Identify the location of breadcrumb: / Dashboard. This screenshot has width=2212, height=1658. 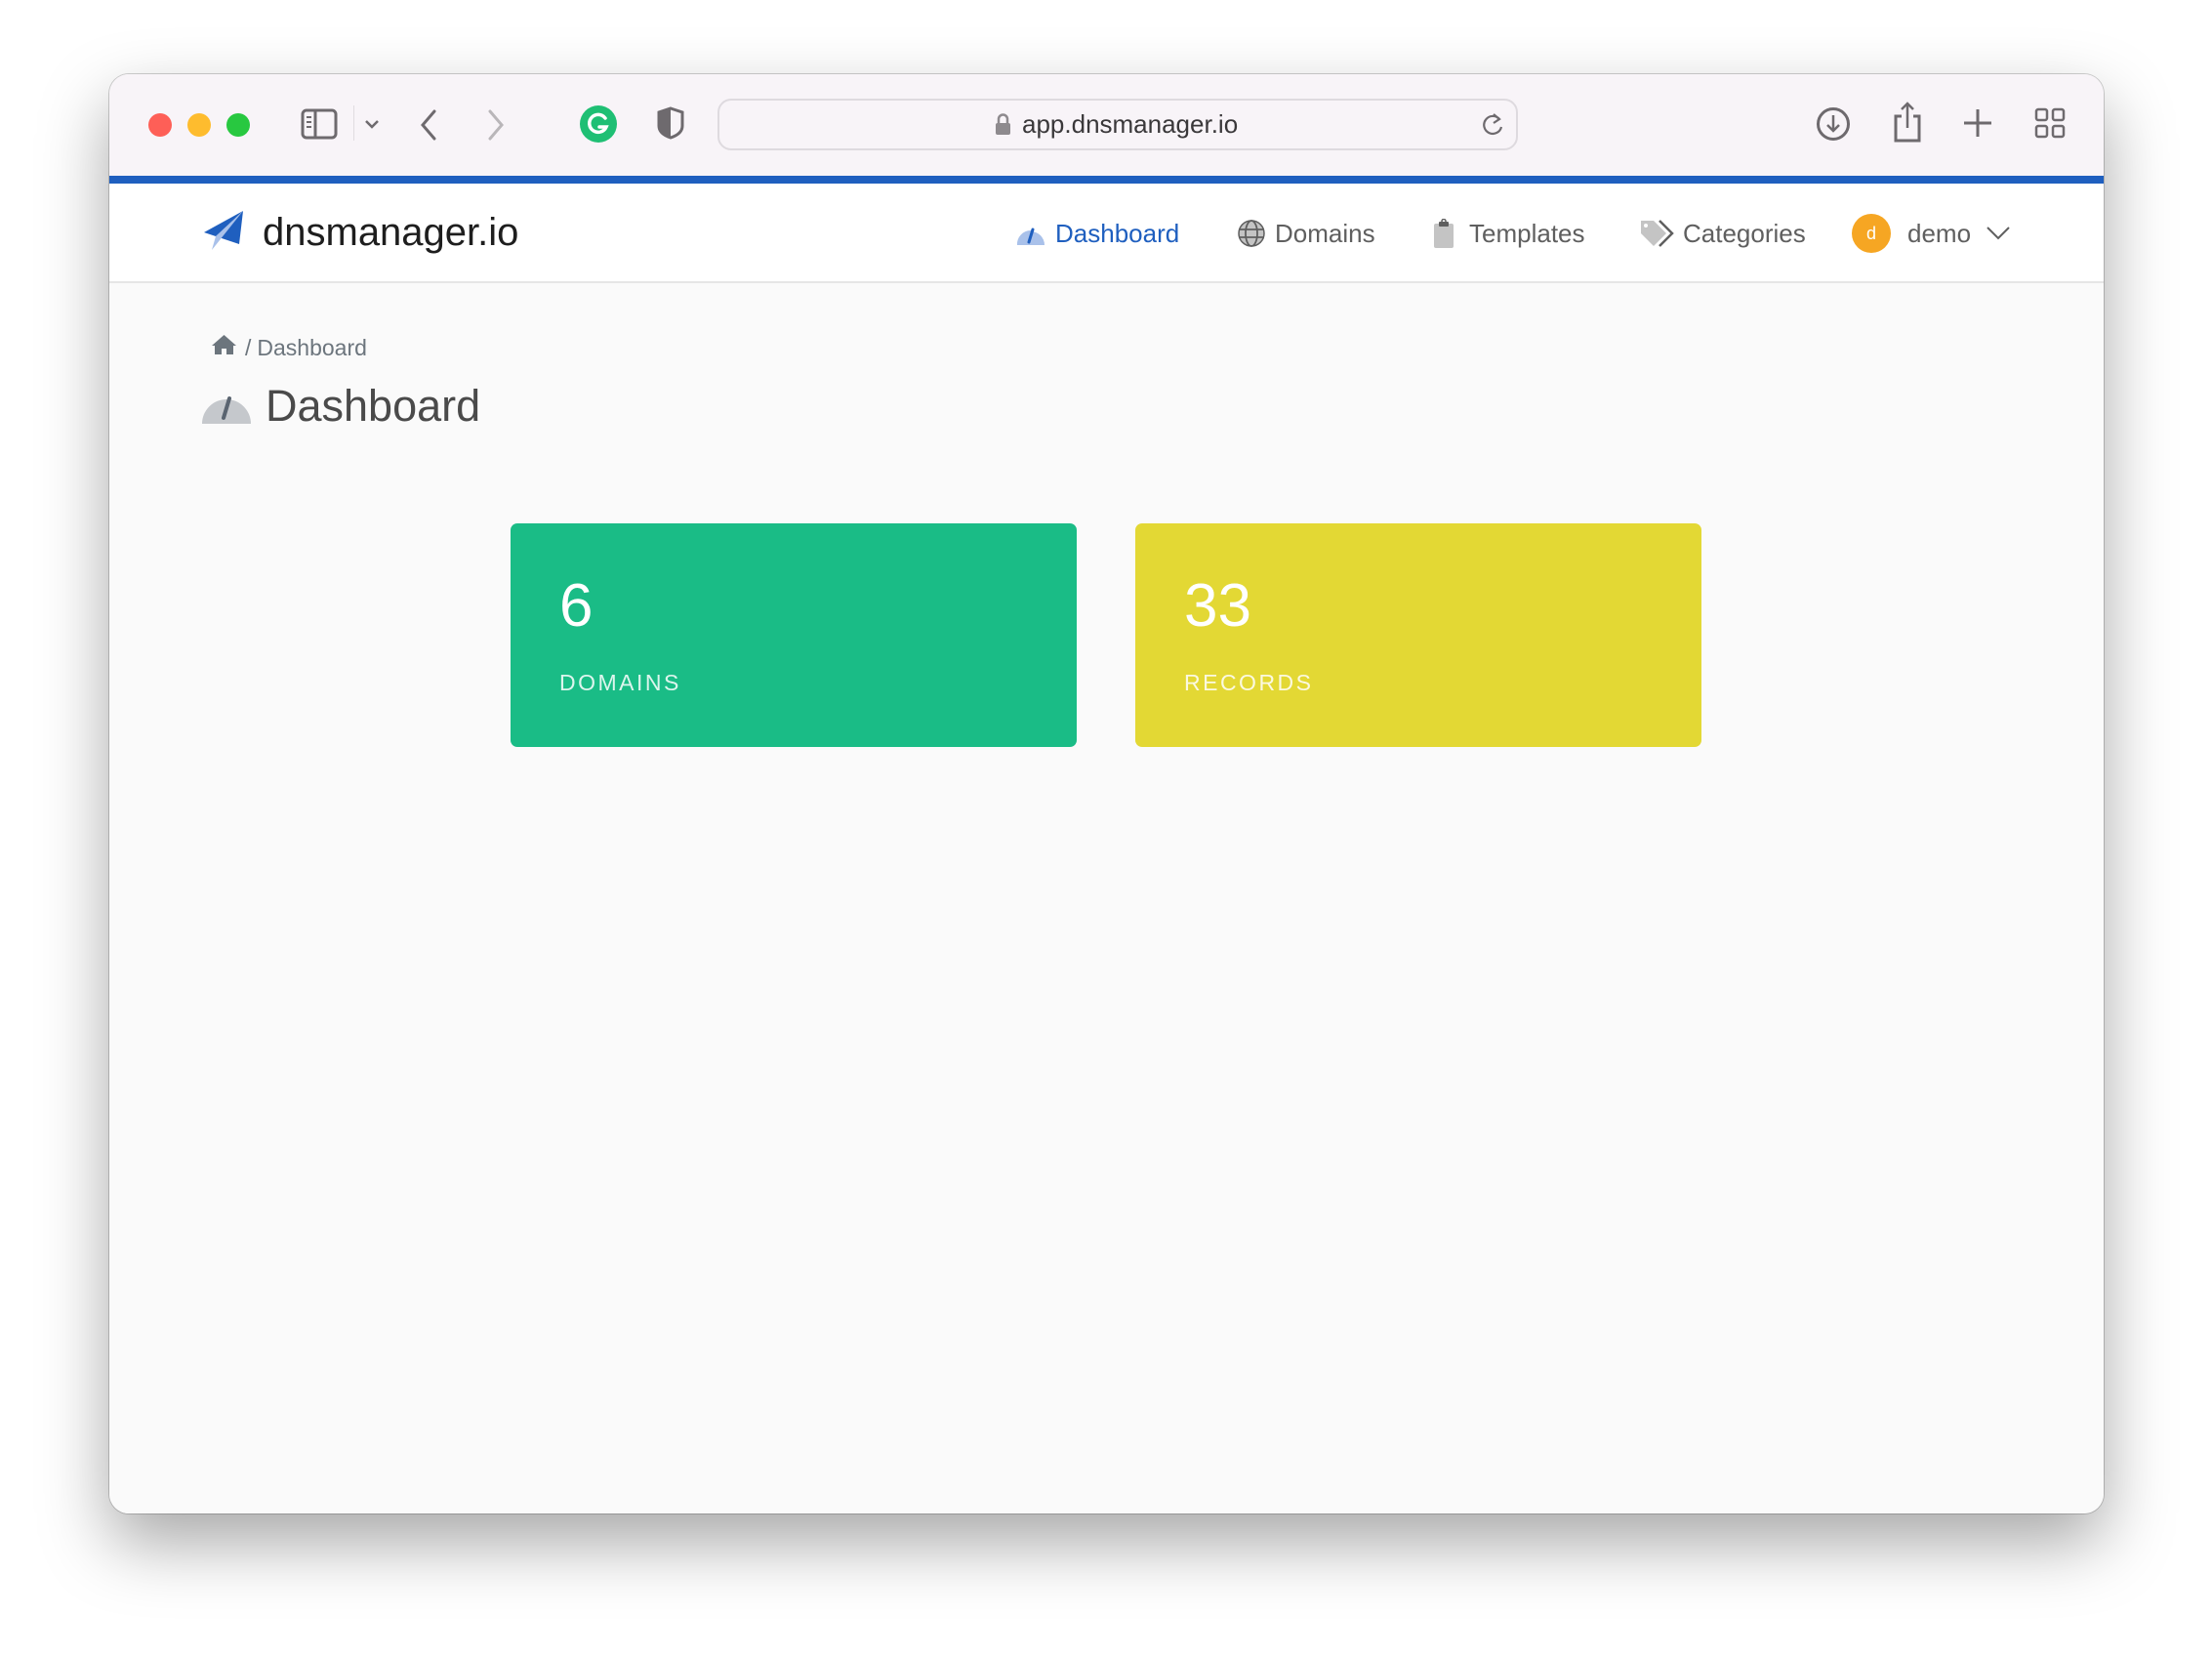
(289, 348).